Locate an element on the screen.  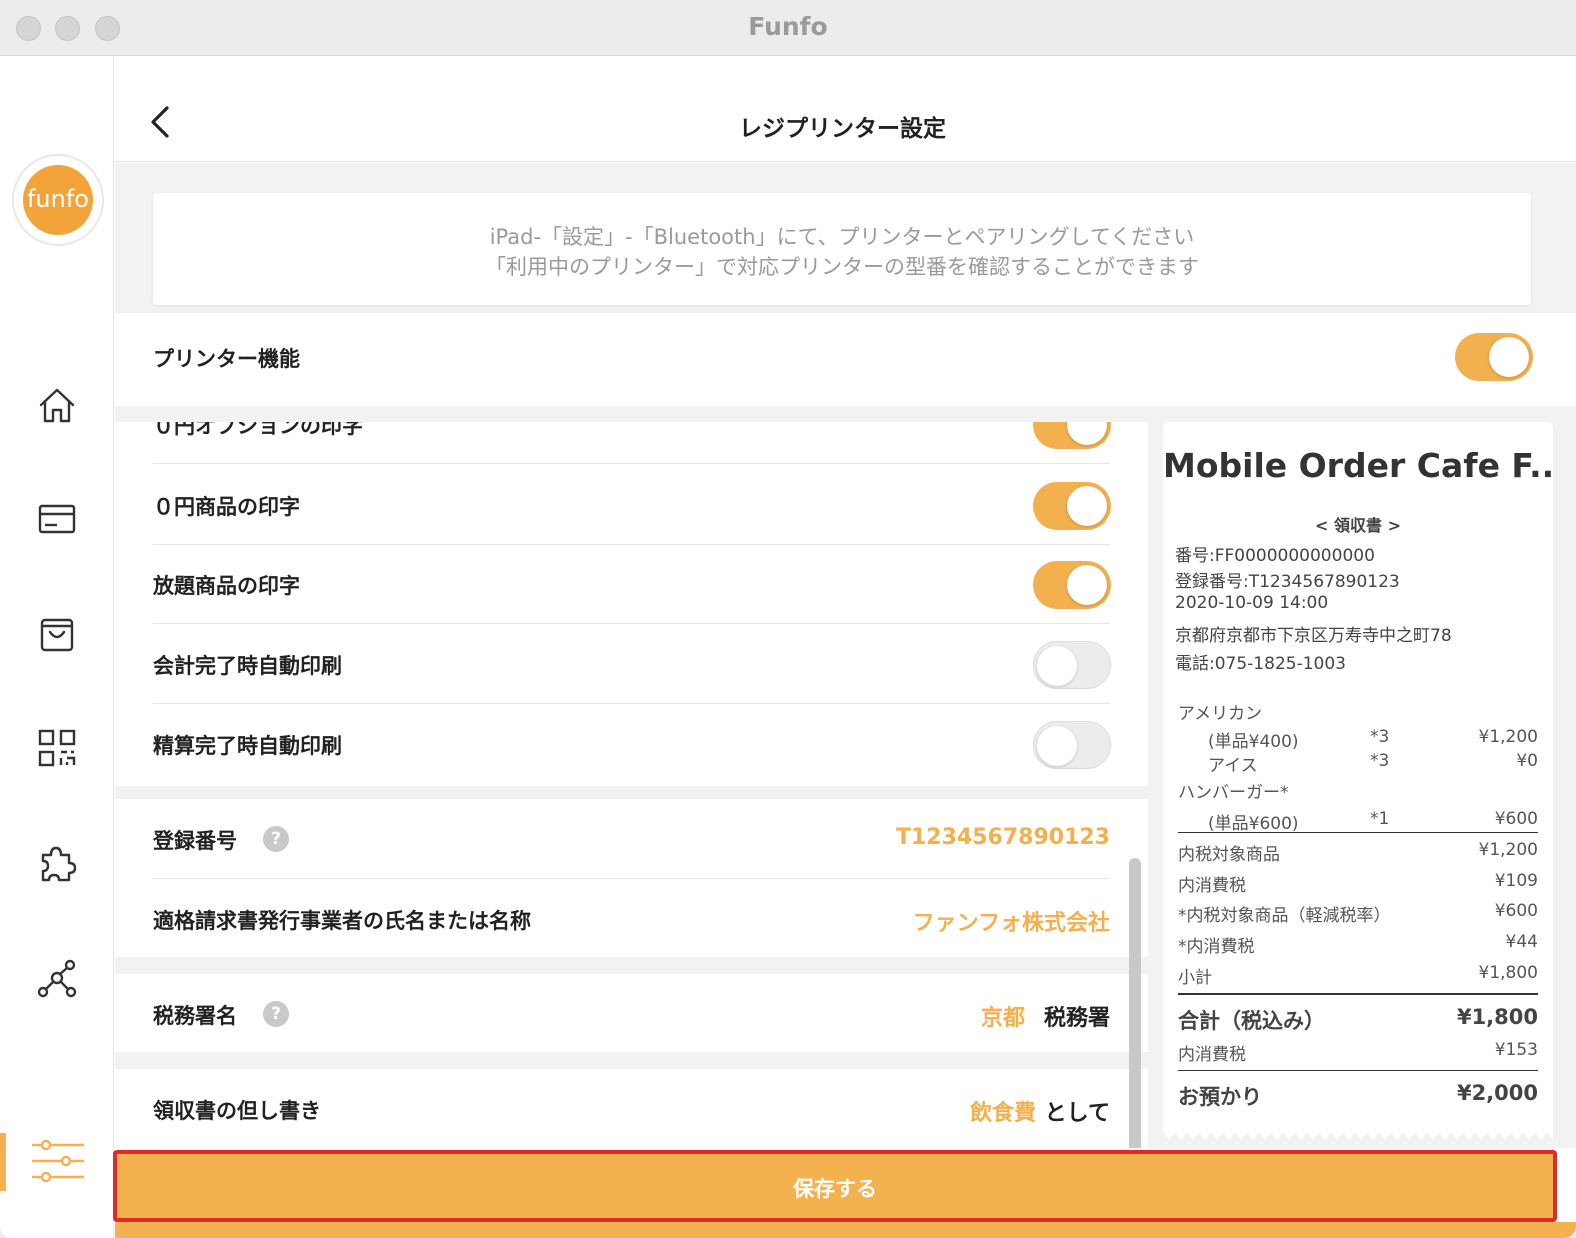
tax-office-suffix: 税務署 is located at coordinates (1076, 1018).